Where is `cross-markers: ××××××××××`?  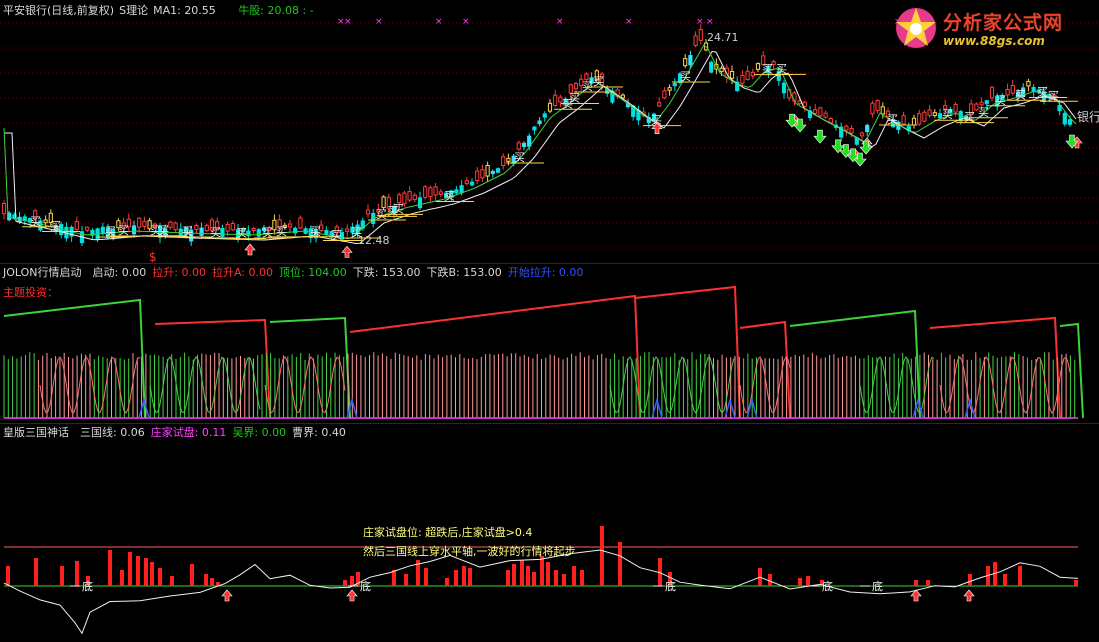 cross-markers: ×××××××××× is located at coordinates (619, 22).